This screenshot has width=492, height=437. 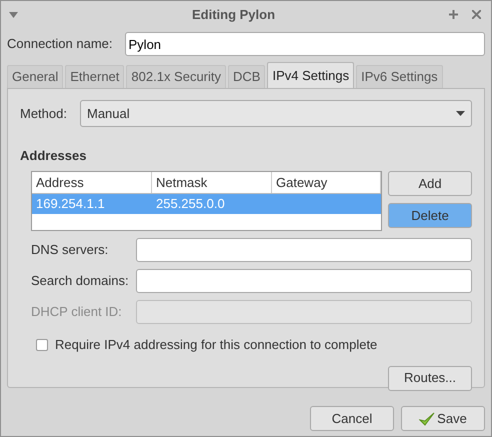 I want to click on field-label: Method:, so click(x=43, y=113).